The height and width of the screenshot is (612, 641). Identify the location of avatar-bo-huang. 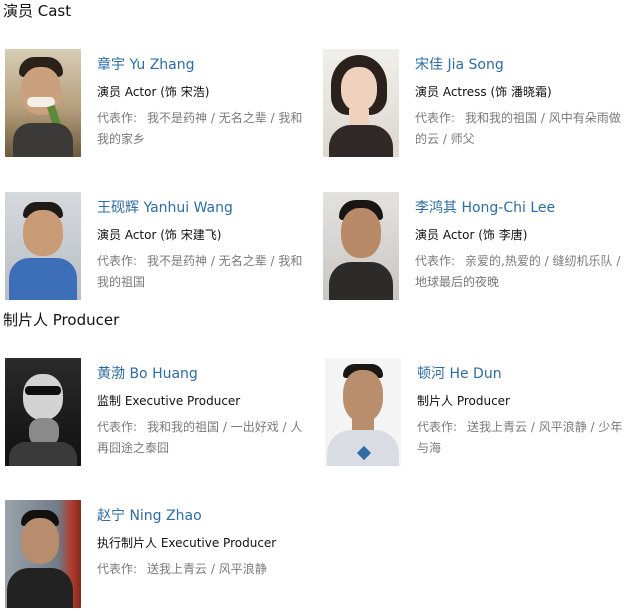
(43, 412).